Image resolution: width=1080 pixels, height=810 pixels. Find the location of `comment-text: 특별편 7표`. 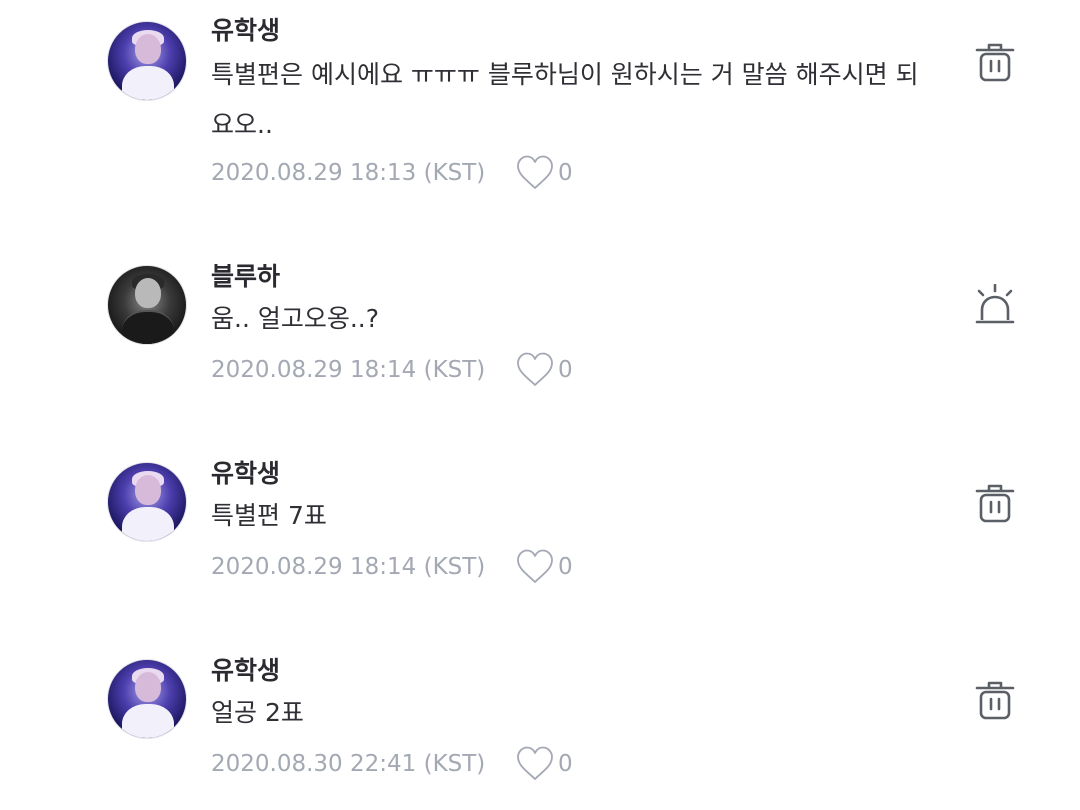

comment-text: 특별편 7표 is located at coordinates (269, 515).